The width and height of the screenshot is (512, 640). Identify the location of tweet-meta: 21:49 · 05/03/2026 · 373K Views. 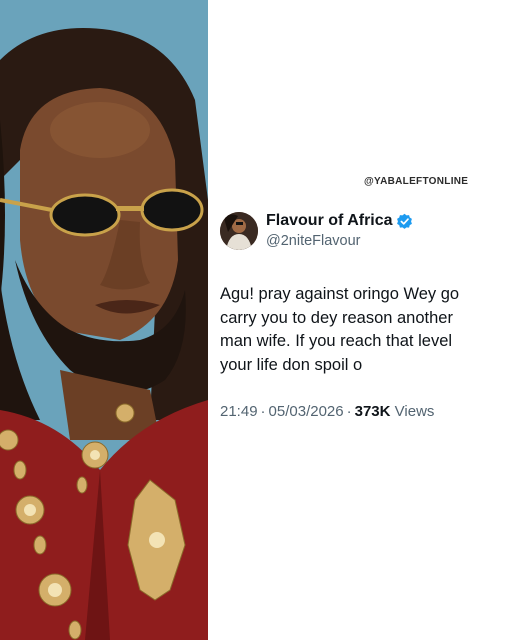
(327, 411).